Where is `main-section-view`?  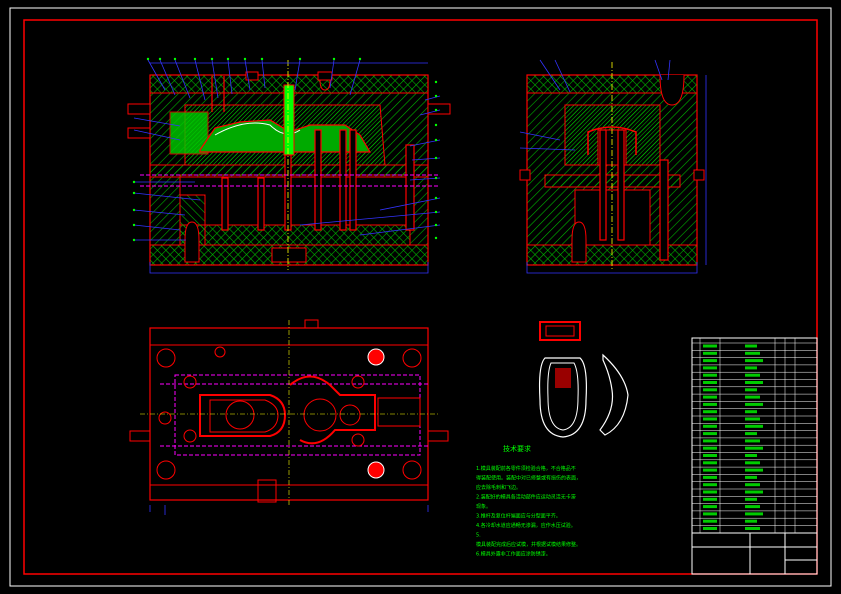 main-section-view is located at coordinates (289, 165).